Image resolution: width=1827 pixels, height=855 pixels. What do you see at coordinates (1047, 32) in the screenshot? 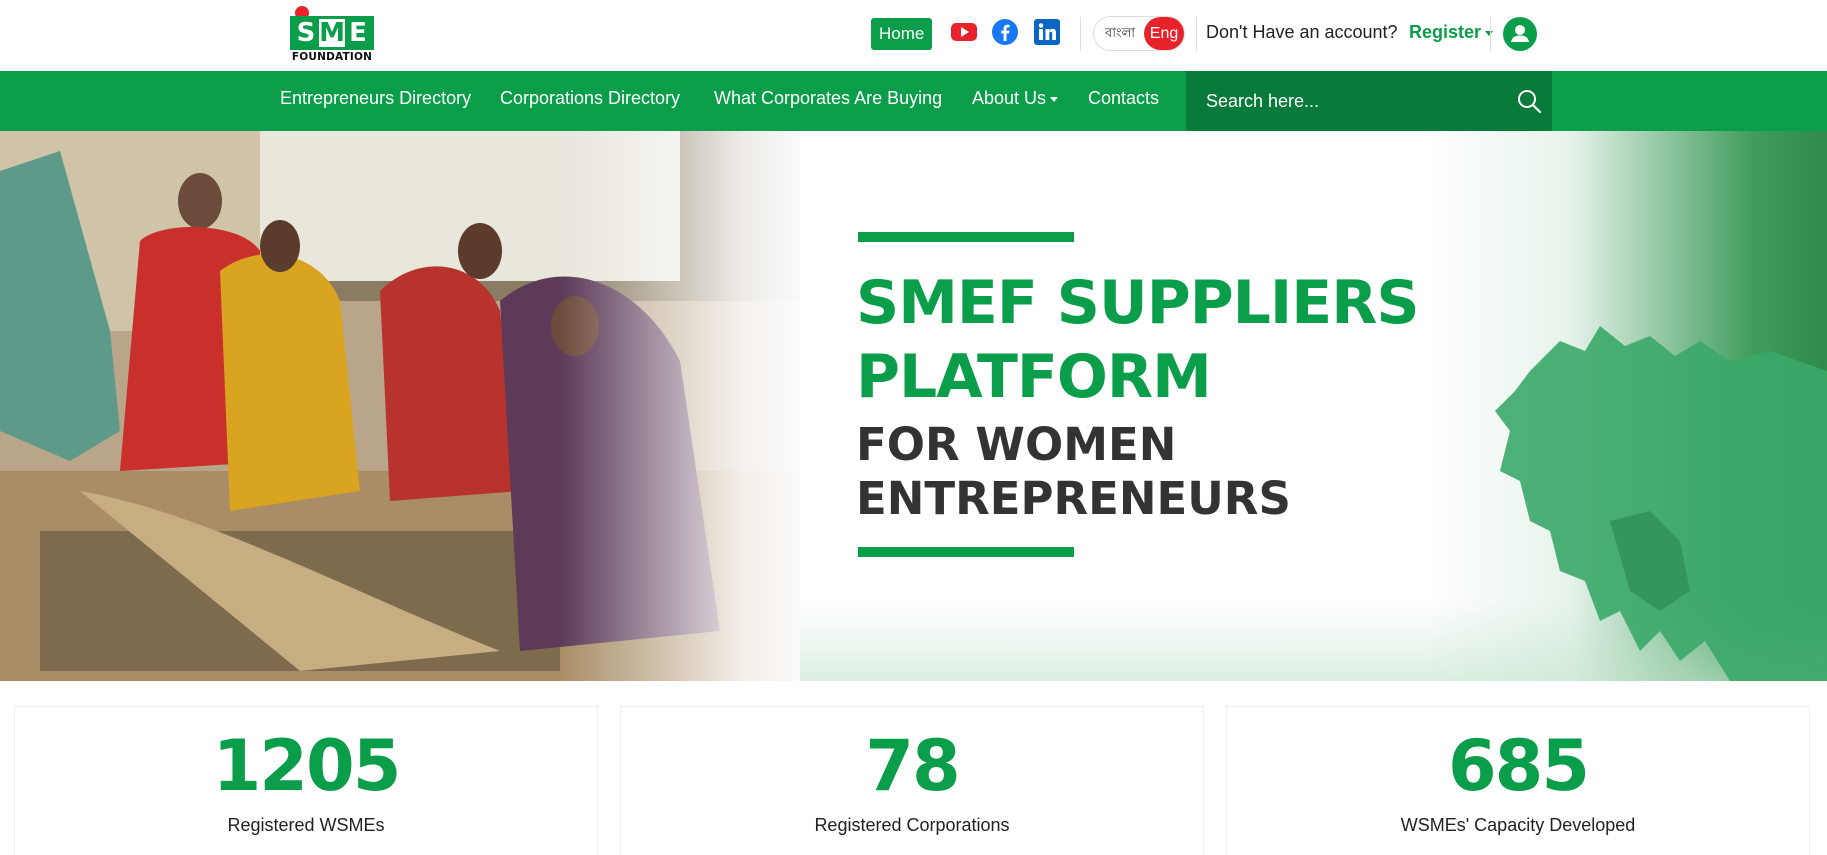
I see `linkedin-icon` at bounding box center [1047, 32].